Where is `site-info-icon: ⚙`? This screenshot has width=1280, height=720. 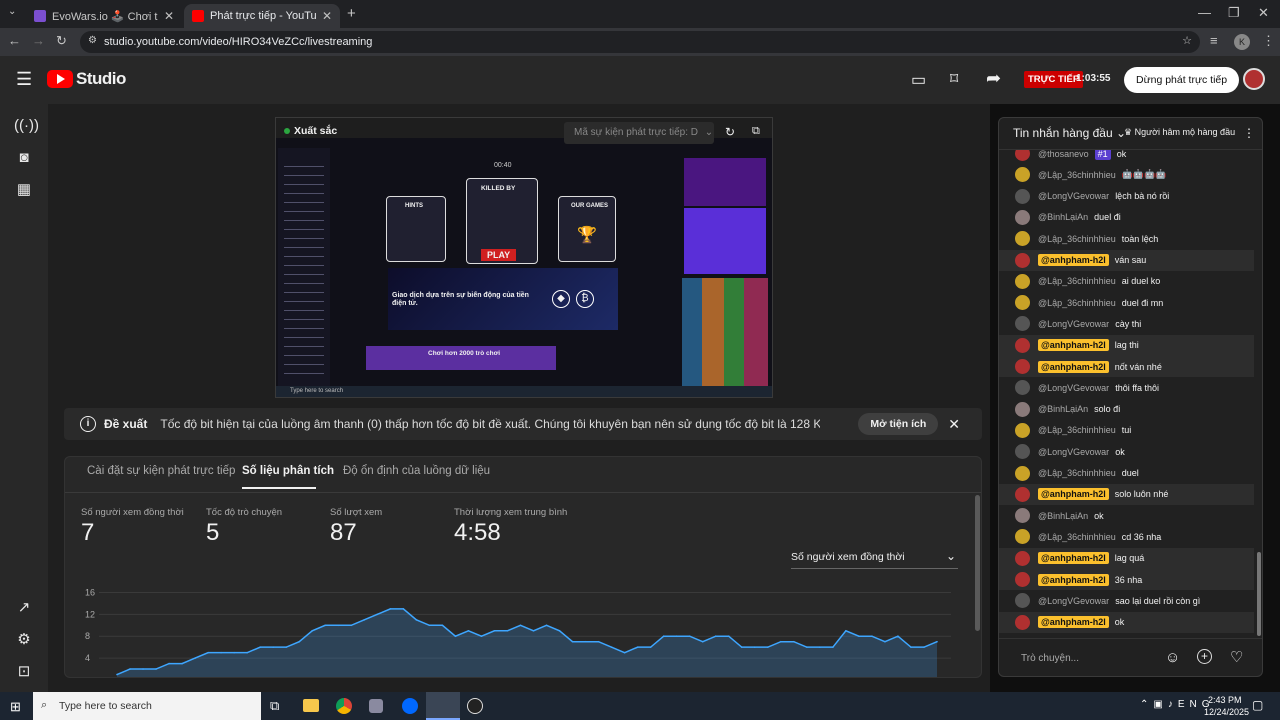 site-info-icon: ⚙ is located at coordinates (92, 40).